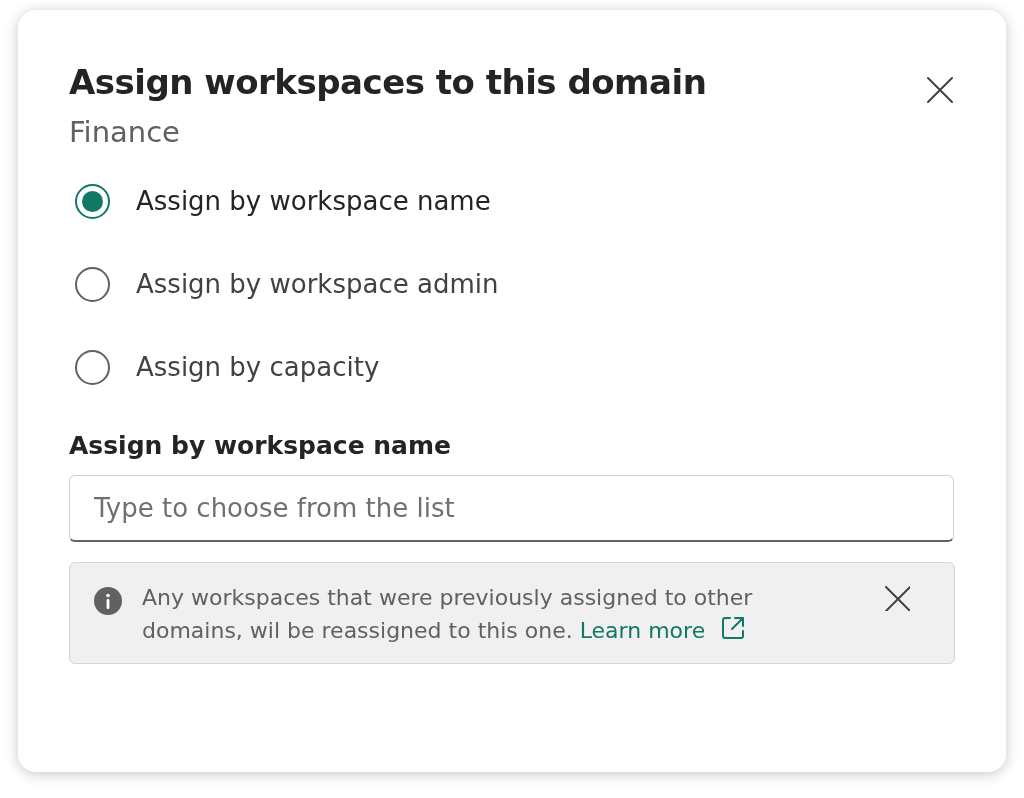  I want to click on dialog-title: Assign workspaces to this domain, so click(388, 82).